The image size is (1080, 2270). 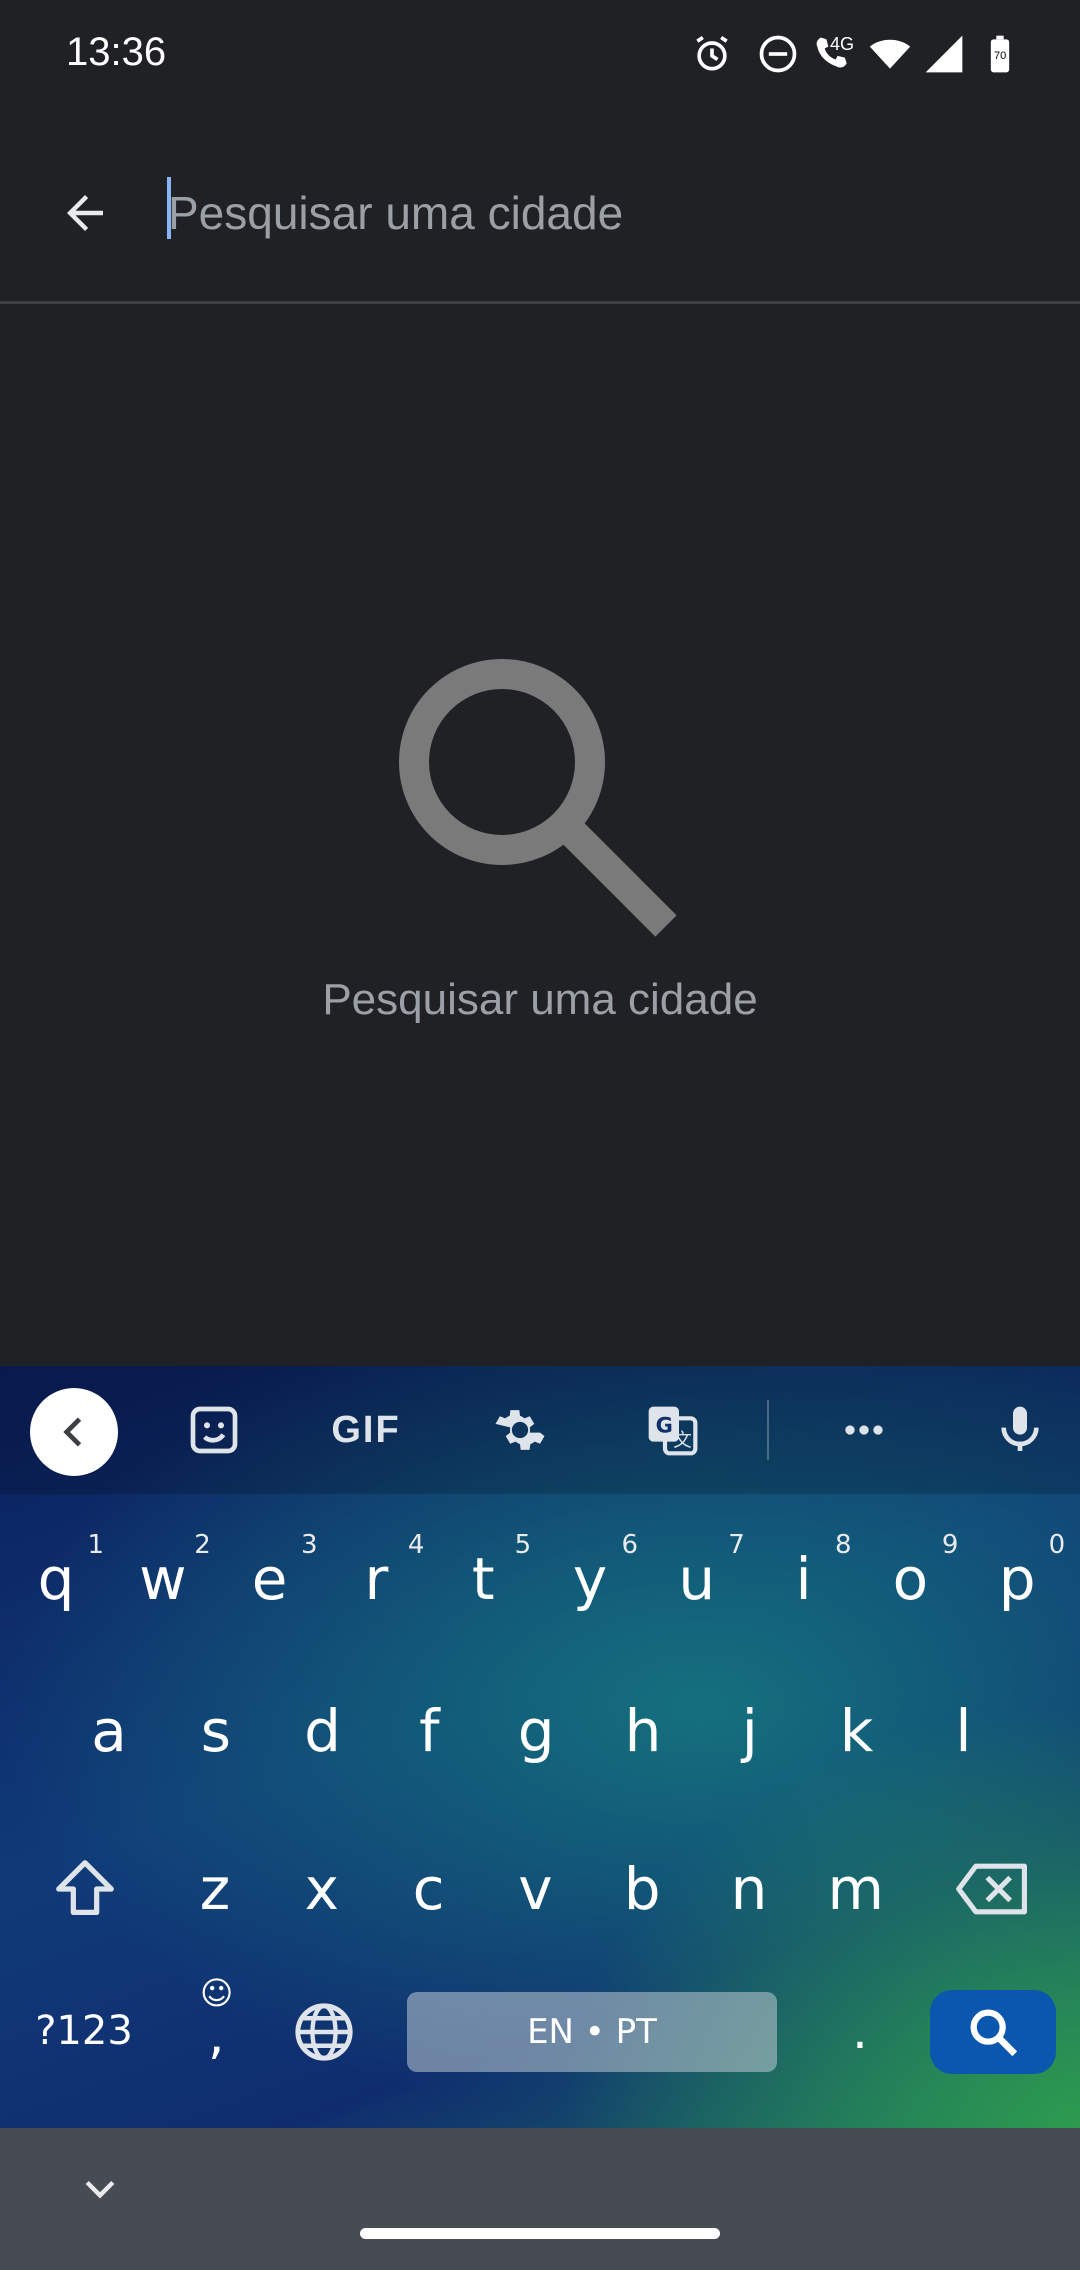 I want to click on city-search-input, so click(x=608, y=213).